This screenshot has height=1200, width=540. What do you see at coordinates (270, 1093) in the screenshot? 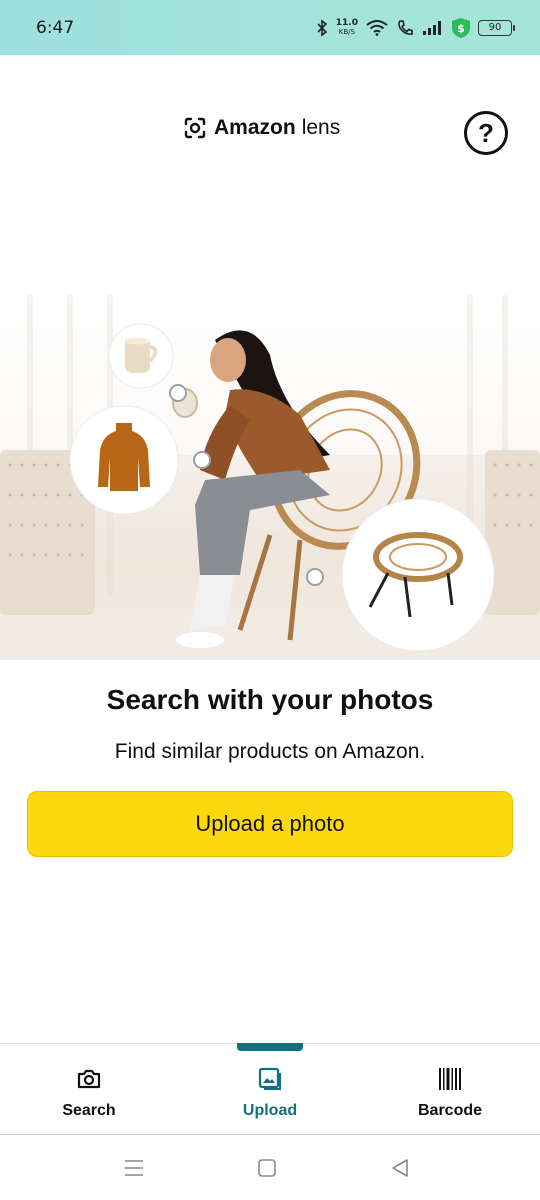
I see `tab-upload: Upload` at bounding box center [270, 1093].